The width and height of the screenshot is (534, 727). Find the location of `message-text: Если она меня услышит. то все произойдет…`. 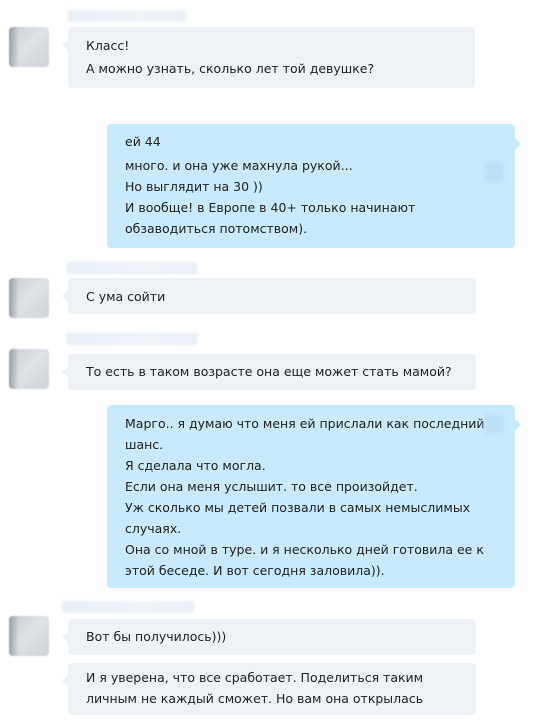

message-text: Если она меня услышит. то все произойдет… is located at coordinates (271, 486).